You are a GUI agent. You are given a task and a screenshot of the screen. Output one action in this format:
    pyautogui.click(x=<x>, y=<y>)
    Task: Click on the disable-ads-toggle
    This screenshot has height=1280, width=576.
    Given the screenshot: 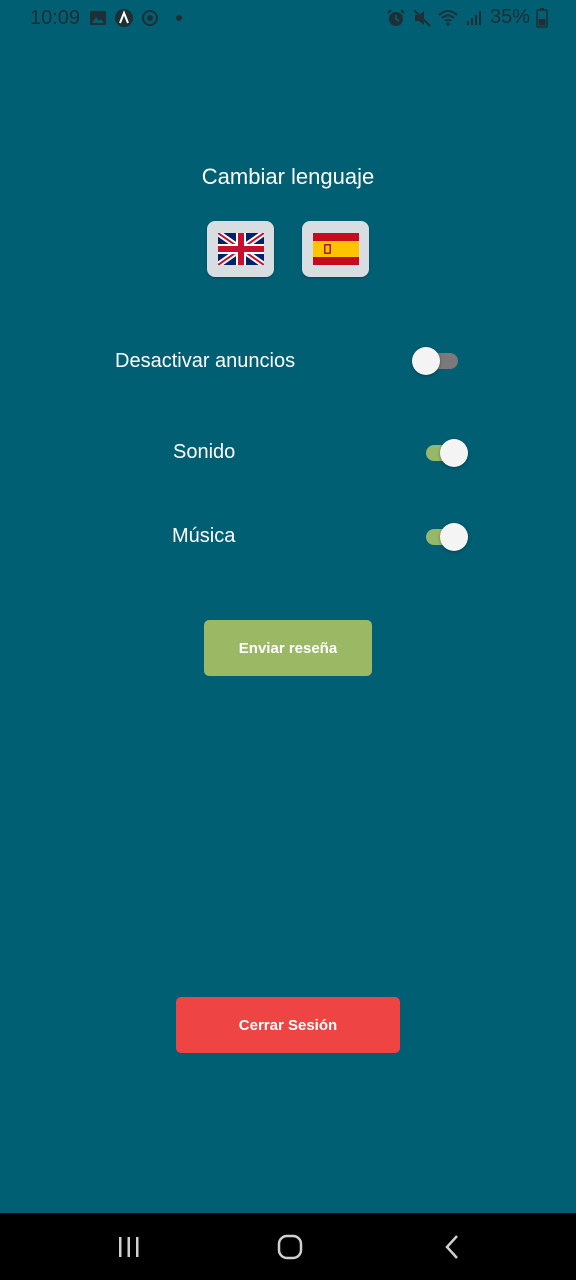 What is the action you would take?
    pyautogui.click(x=436, y=361)
    